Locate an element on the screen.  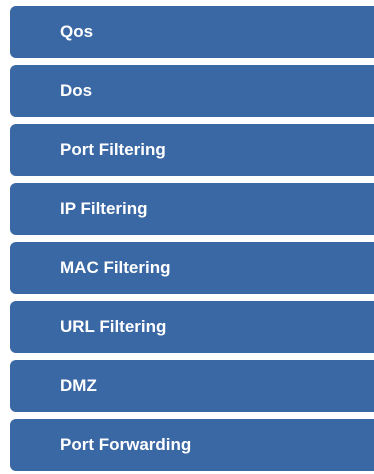
menu-item-port-forwarding: Port Forwarding is located at coordinates (192, 445).